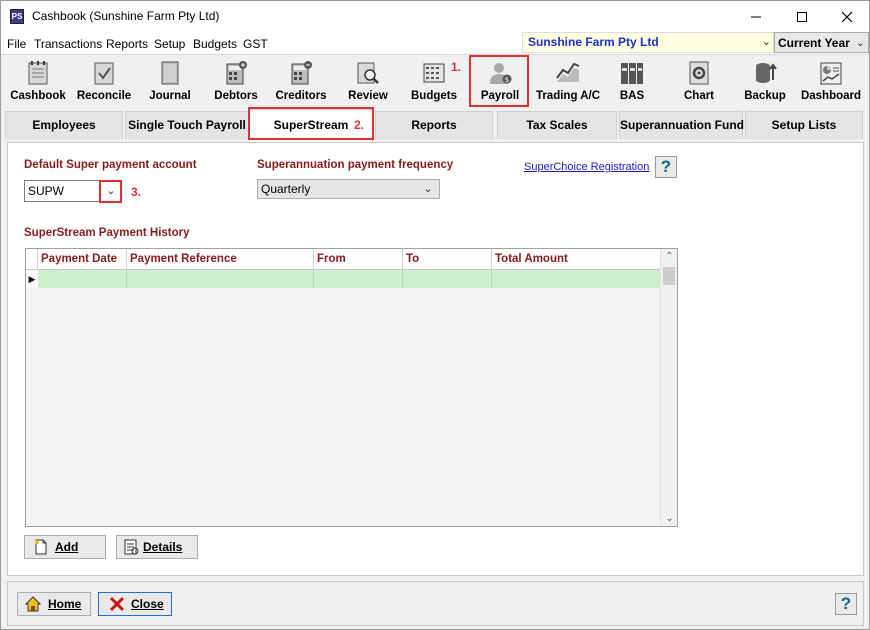 The image size is (870, 630). I want to click on toolbar-journal-button: Journal, so click(170, 81).